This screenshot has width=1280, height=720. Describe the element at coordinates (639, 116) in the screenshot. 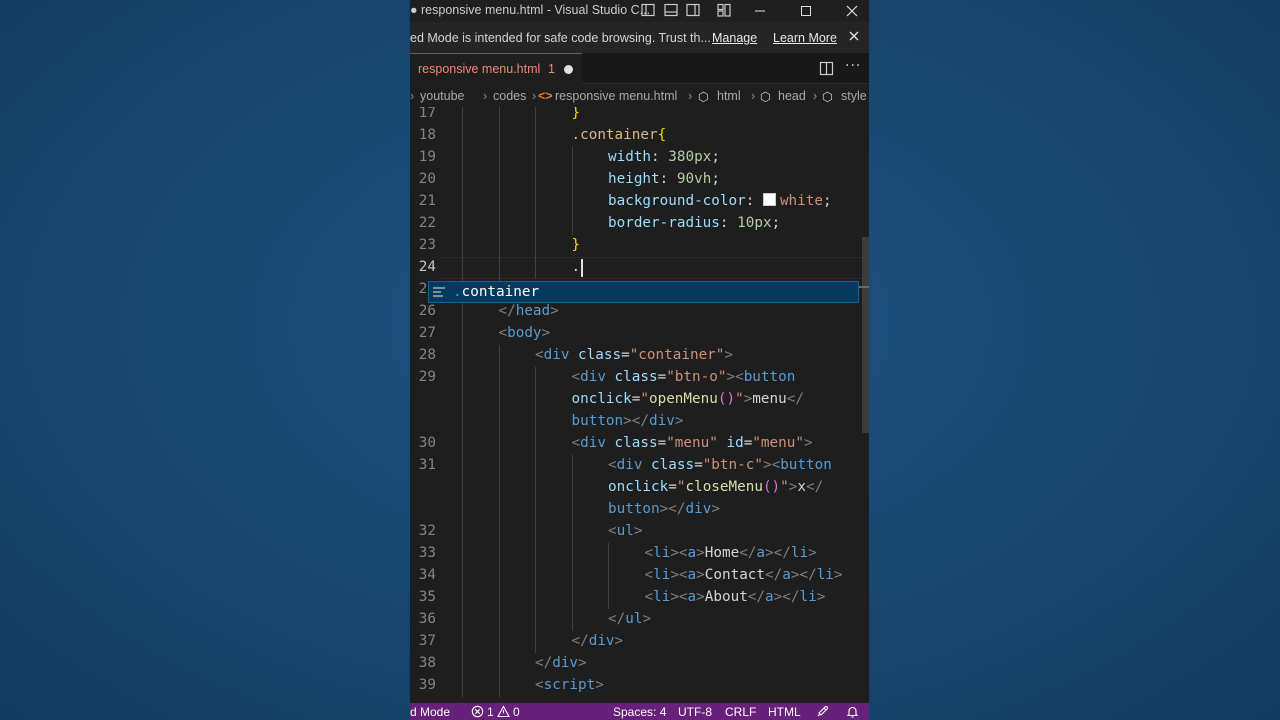

I see `code-line: 17}` at that location.